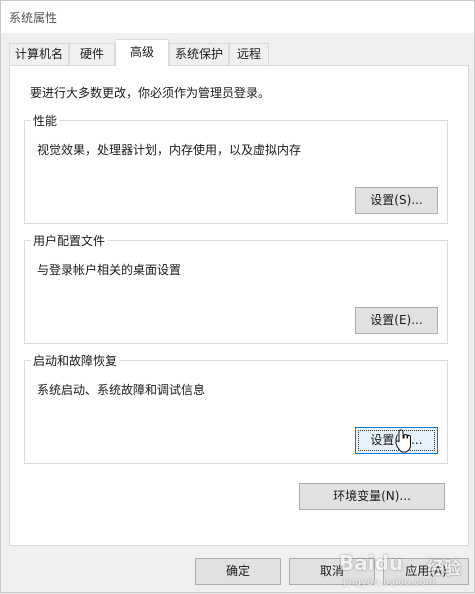 This screenshot has height=594, width=475. I want to click on tab-computer-name: 计算机名, so click(39, 54).